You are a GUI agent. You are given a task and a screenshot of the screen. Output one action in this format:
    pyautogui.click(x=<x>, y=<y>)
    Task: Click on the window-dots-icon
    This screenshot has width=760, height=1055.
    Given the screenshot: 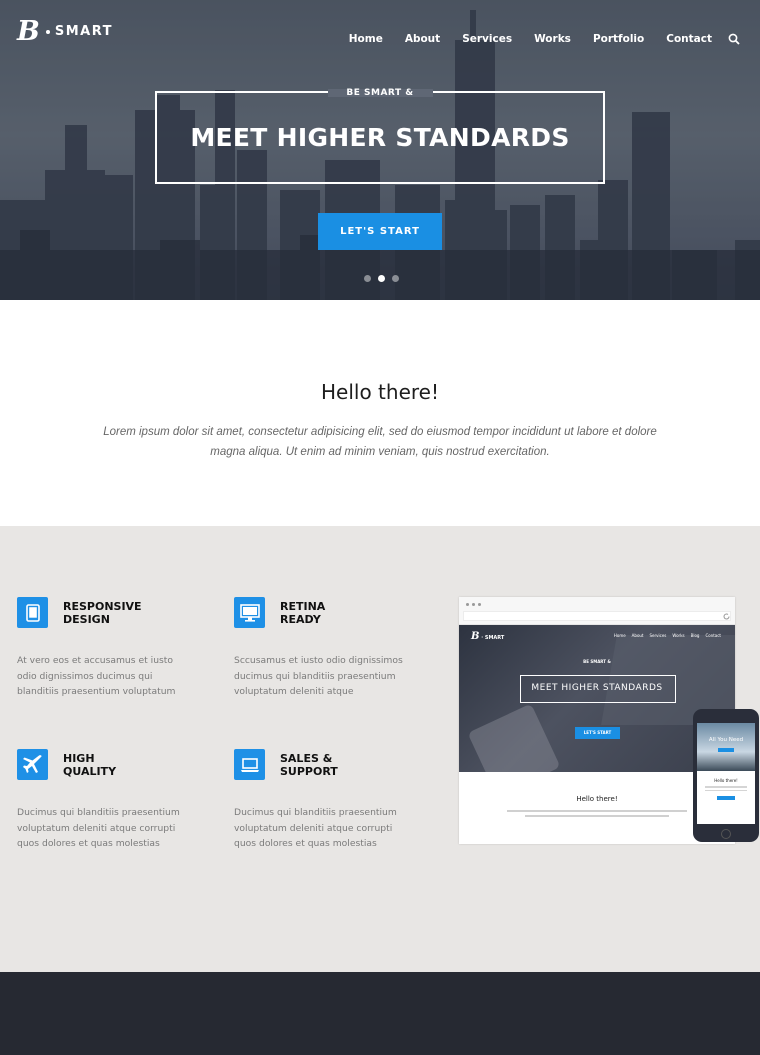 What is the action you would take?
    pyautogui.click(x=473, y=604)
    